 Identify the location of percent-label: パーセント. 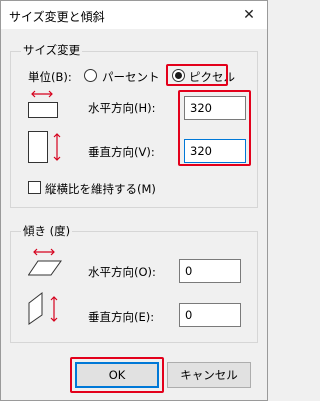
(131, 77).